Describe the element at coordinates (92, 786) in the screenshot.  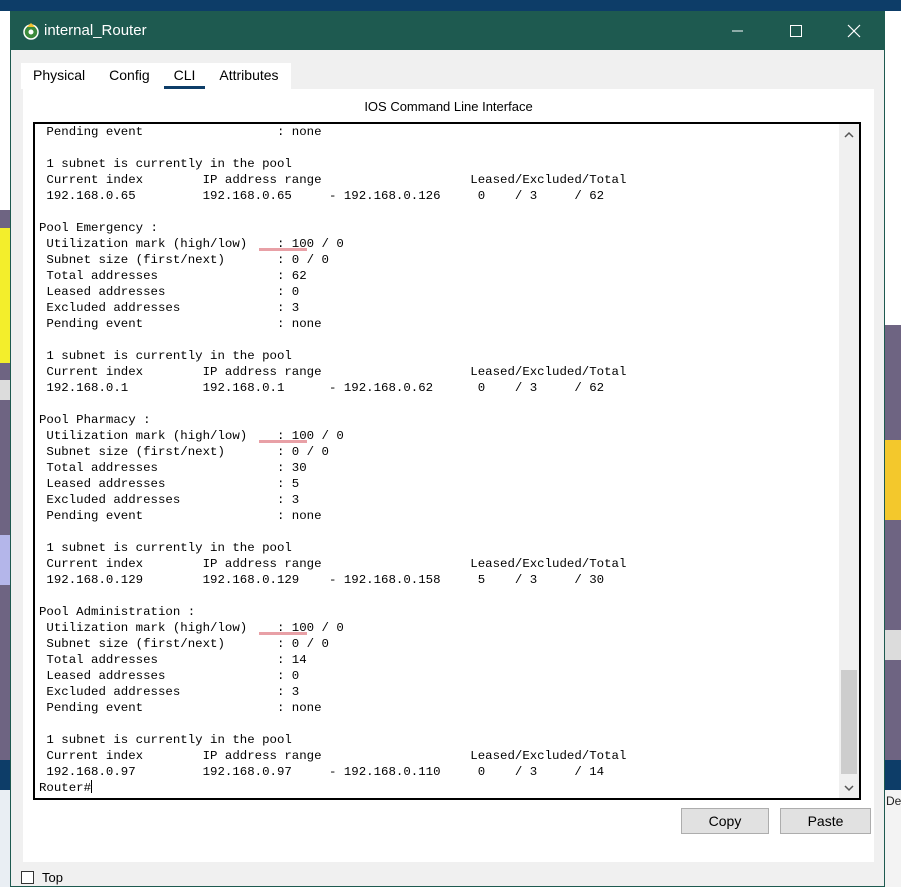
I see `text-cursor` at that location.